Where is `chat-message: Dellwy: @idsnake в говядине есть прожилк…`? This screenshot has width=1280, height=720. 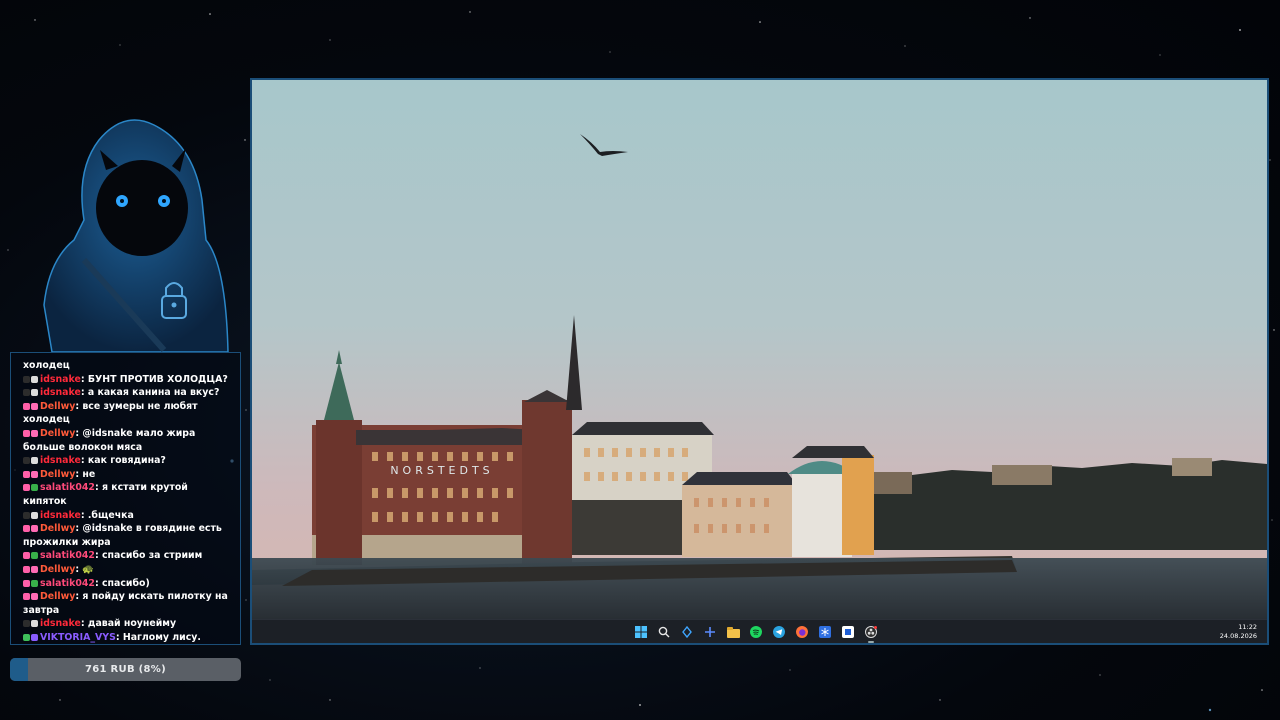 chat-message: Dellwy: @idsnake в говядине есть прожилк… is located at coordinates (126, 535).